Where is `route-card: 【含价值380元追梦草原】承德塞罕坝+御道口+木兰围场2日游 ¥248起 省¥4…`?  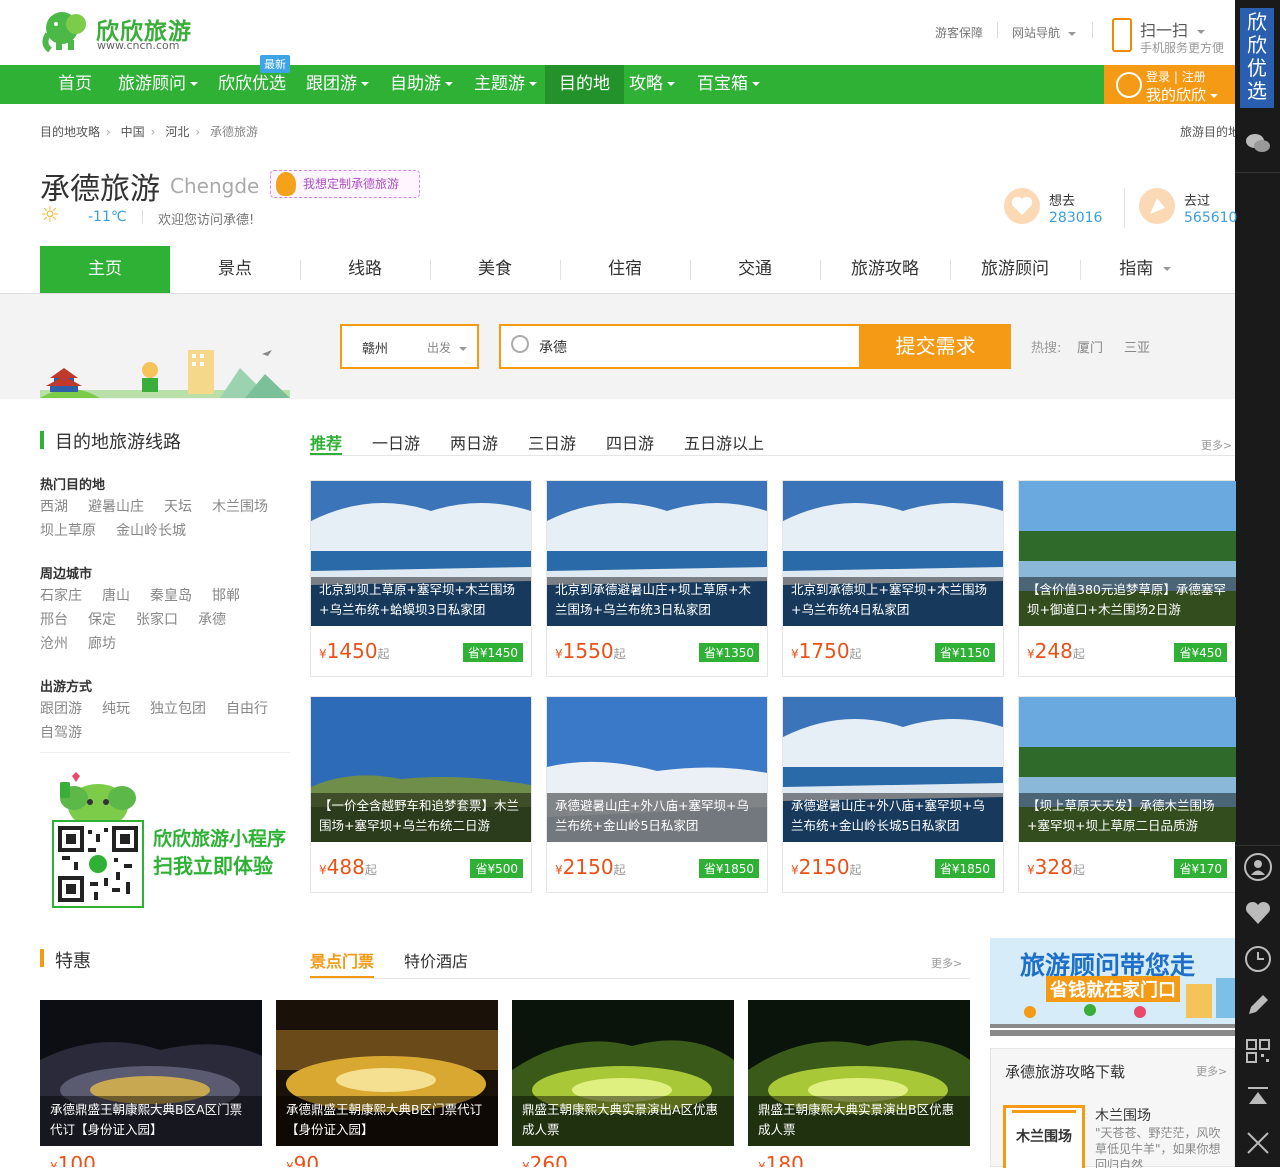
route-card: 【含价值380元追梦草原】承德塞罕坝+御道口+木兰围场2日游 ¥248起 省¥4… is located at coordinates (1127, 578).